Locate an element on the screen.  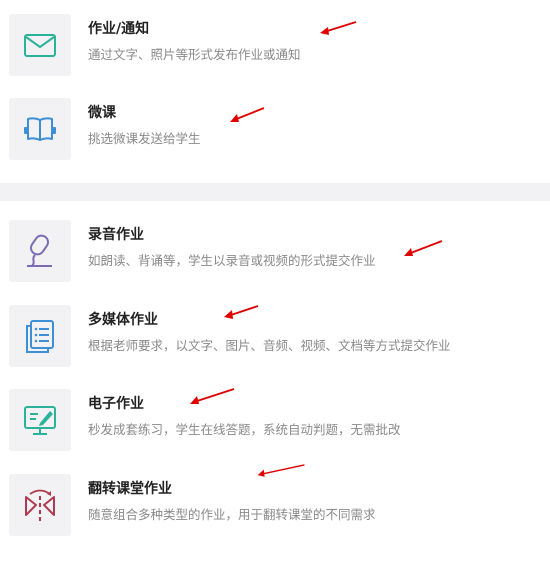
multimedia-homework-item: 多媒体作业 根据老师要求，以文字、图片、音频、视频、文档等方式提交作业 is located at coordinates (275, 340).